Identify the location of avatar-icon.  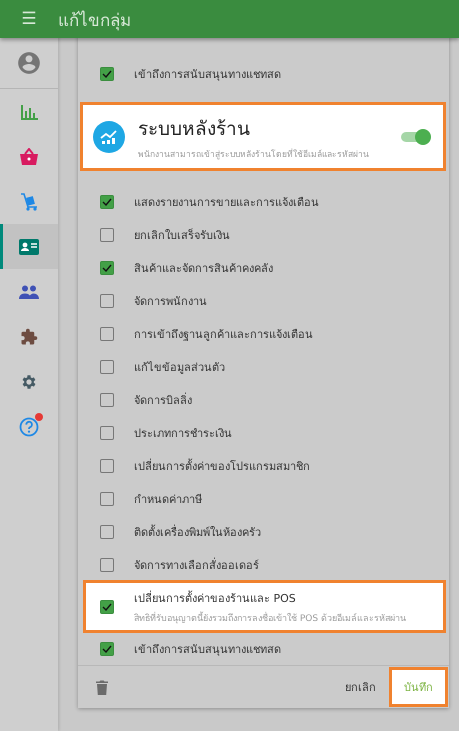
(29, 63).